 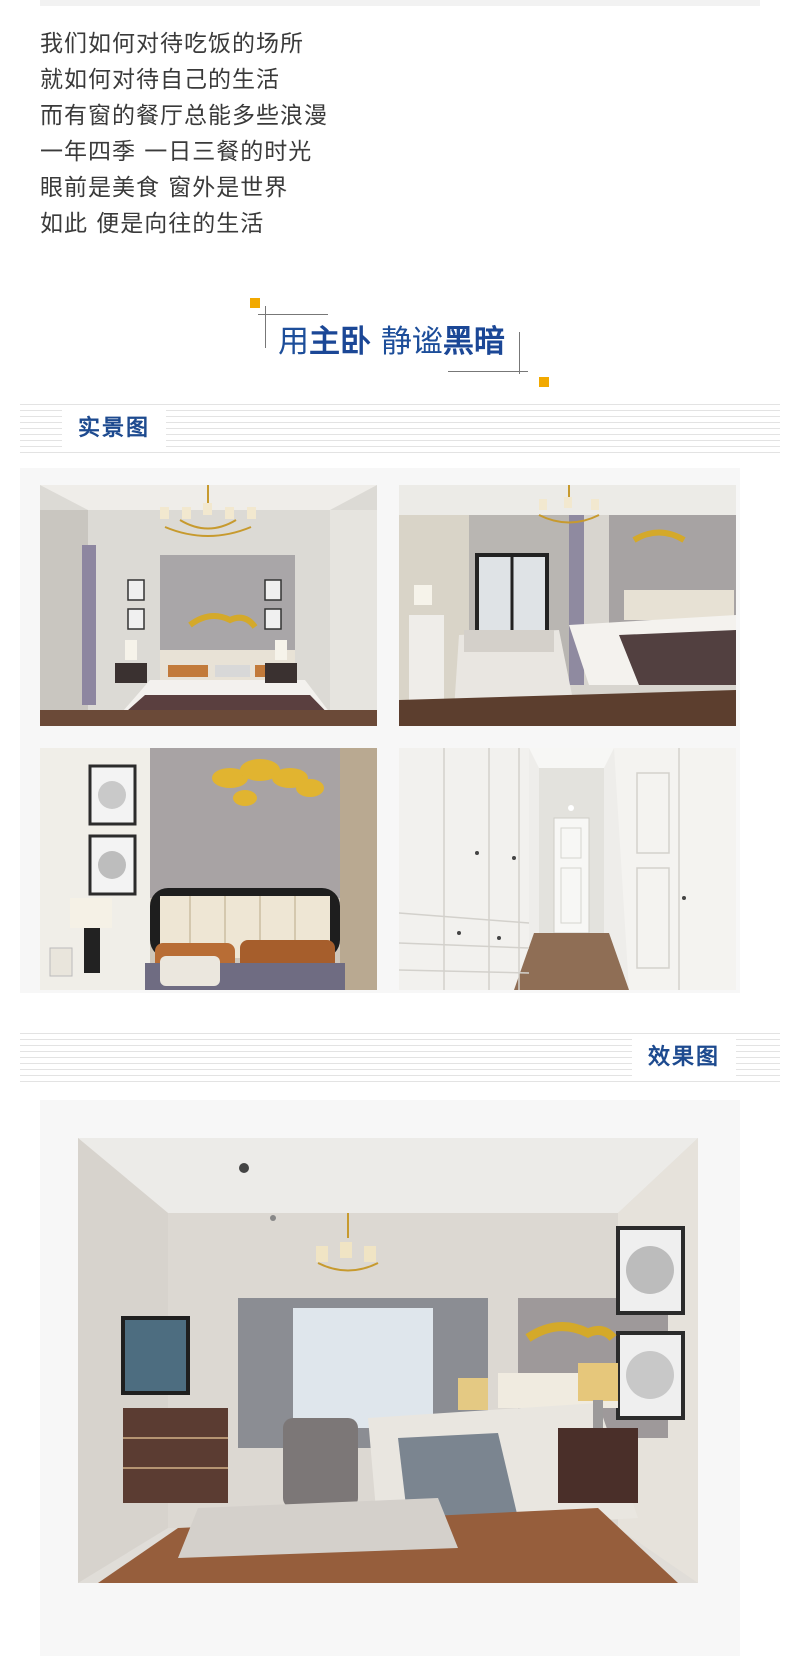 What do you see at coordinates (400, 3) in the screenshot?
I see `top-divider` at bounding box center [400, 3].